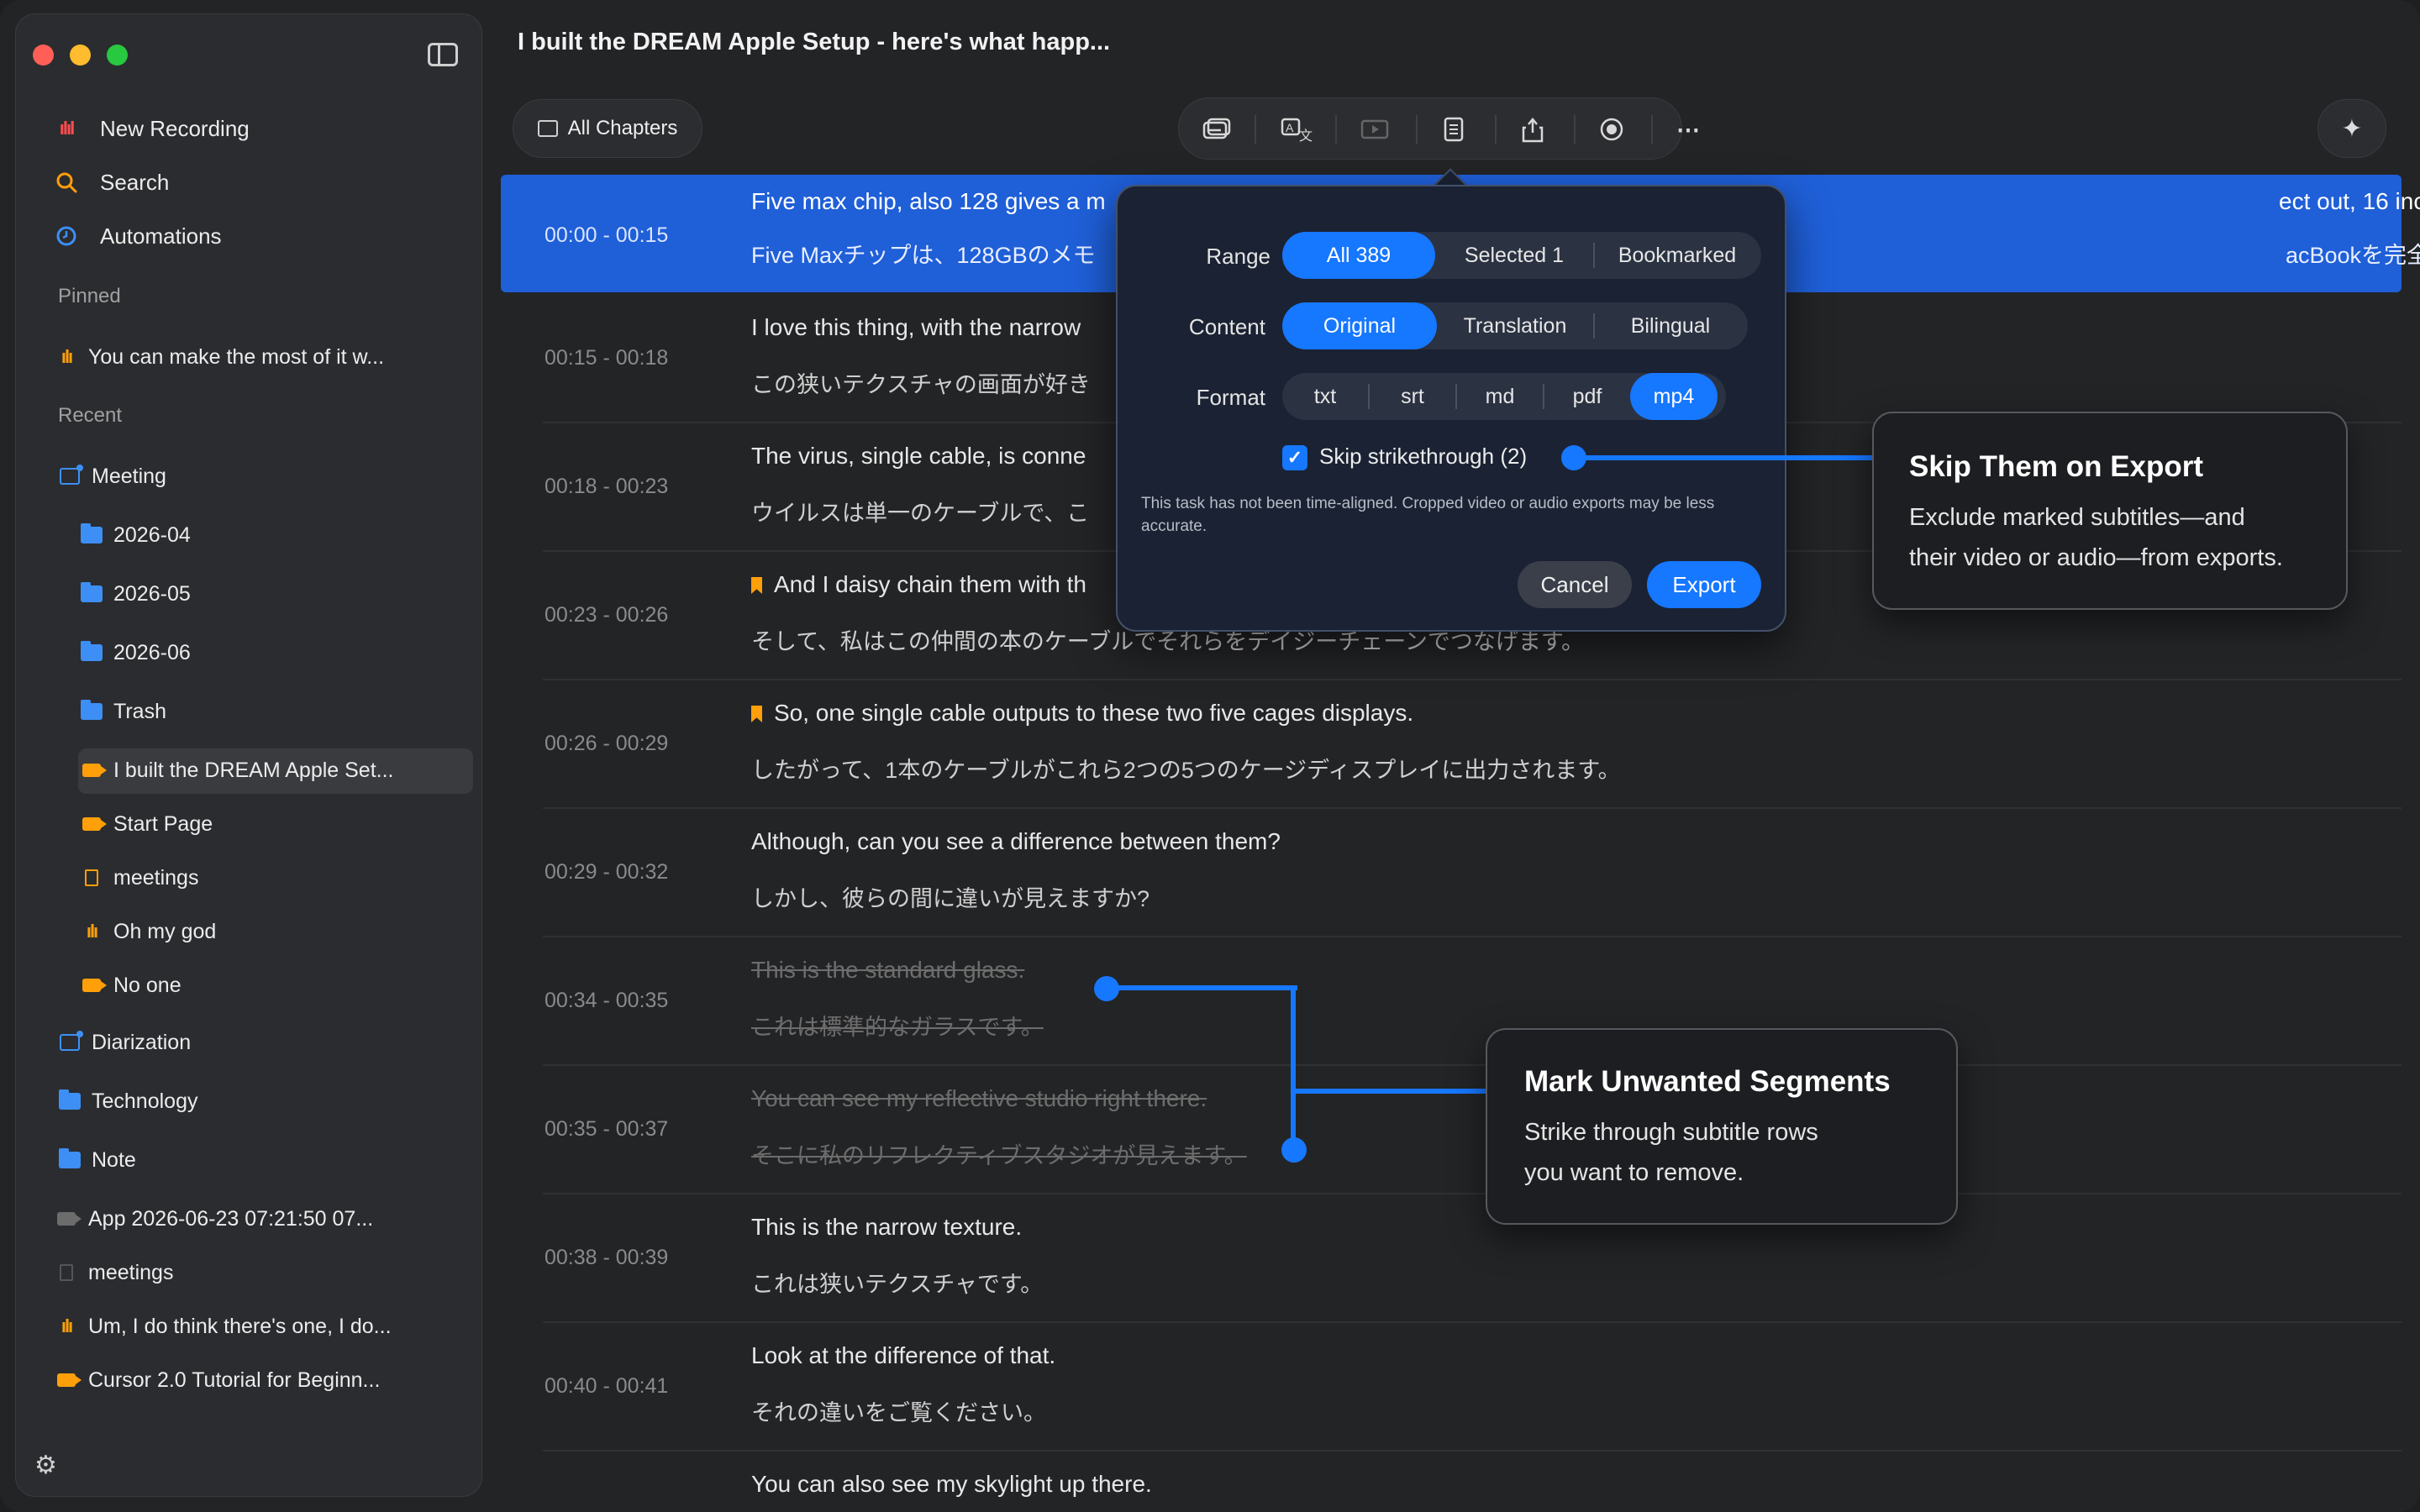 The width and height of the screenshot is (2420, 1512). What do you see at coordinates (152, 593) in the screenshot?
I see `recent-item-label: 2026-05` at bounding box center [152, 593].